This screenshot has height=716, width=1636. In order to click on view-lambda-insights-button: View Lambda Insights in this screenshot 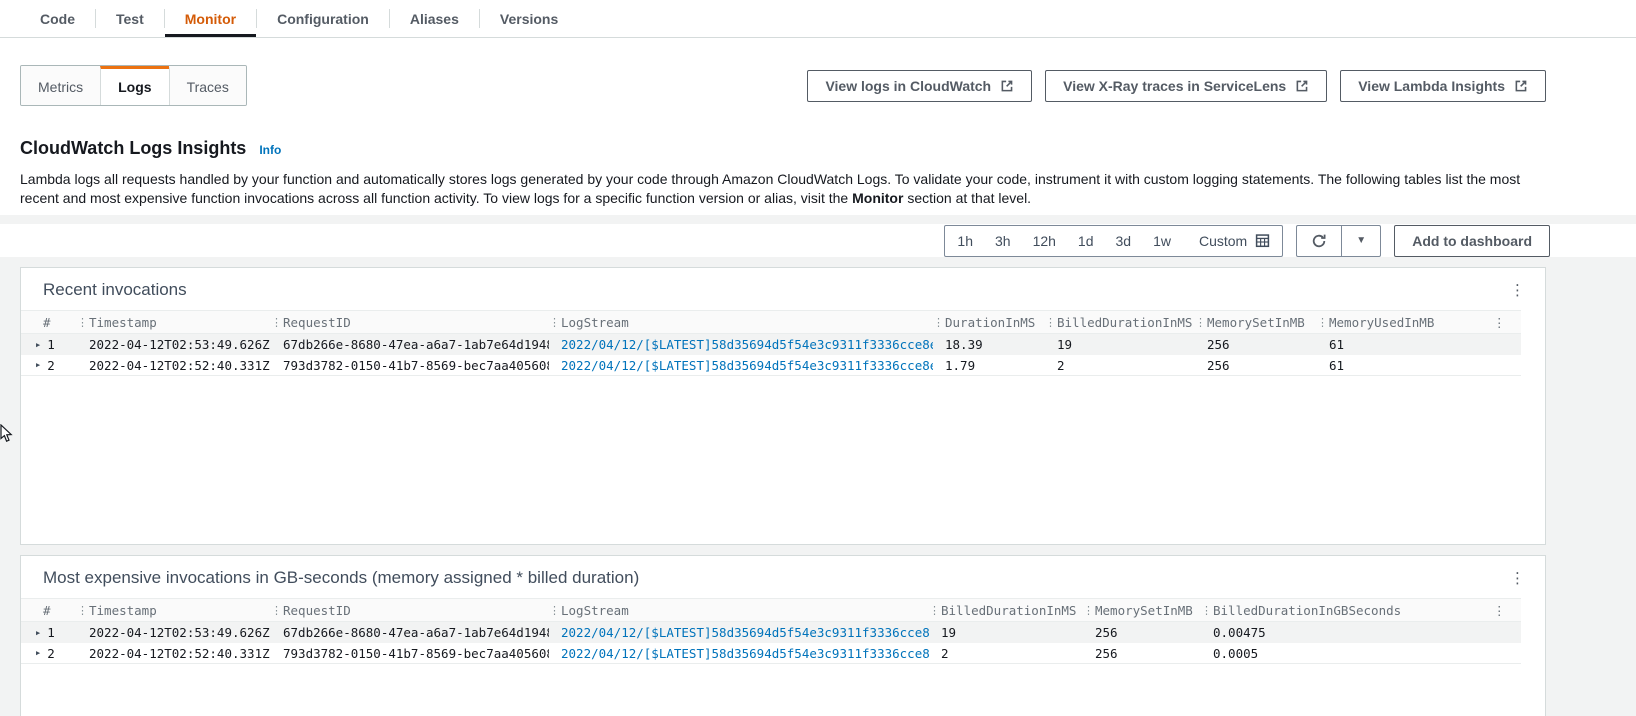, I will do `click(1443, 85)`.